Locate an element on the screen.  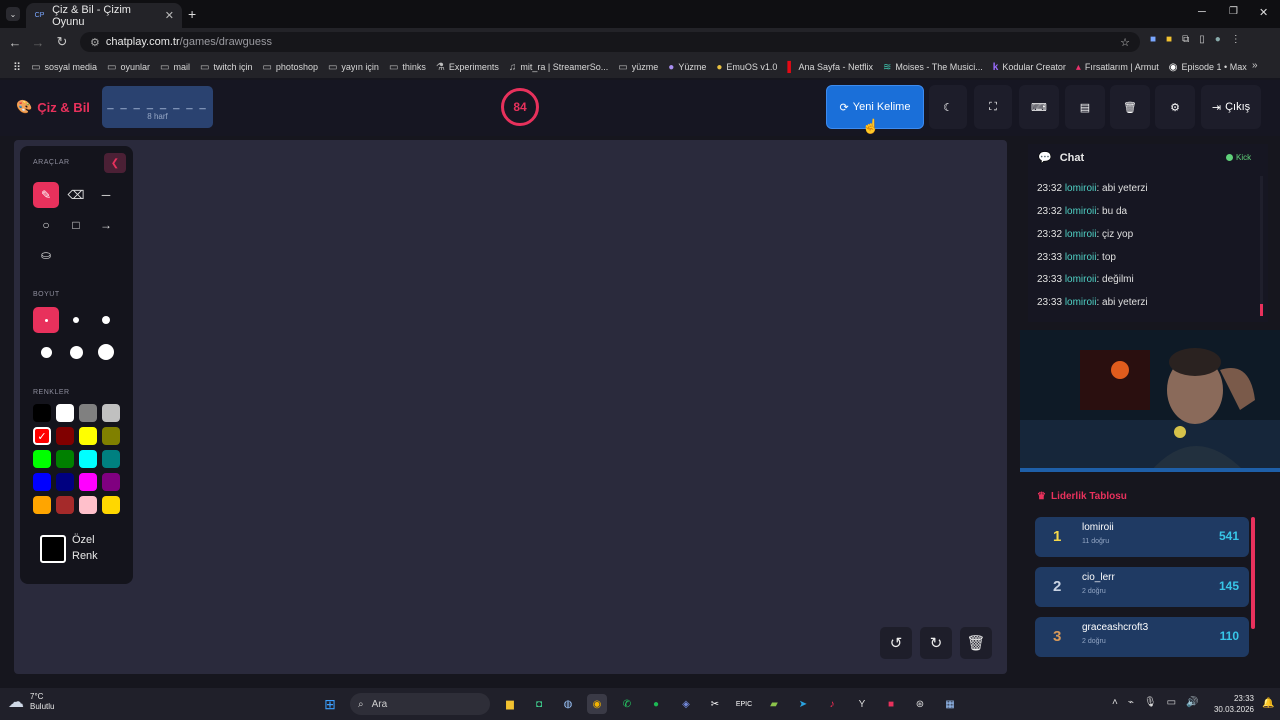
minimize-window-button: ─ is located at coordinates (1202, 12).